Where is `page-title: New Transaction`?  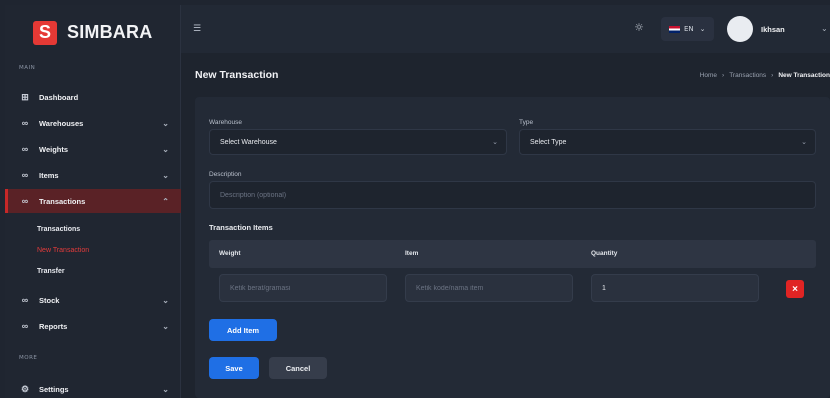 page-title: New Transaction is located at coordinates (237, 75).